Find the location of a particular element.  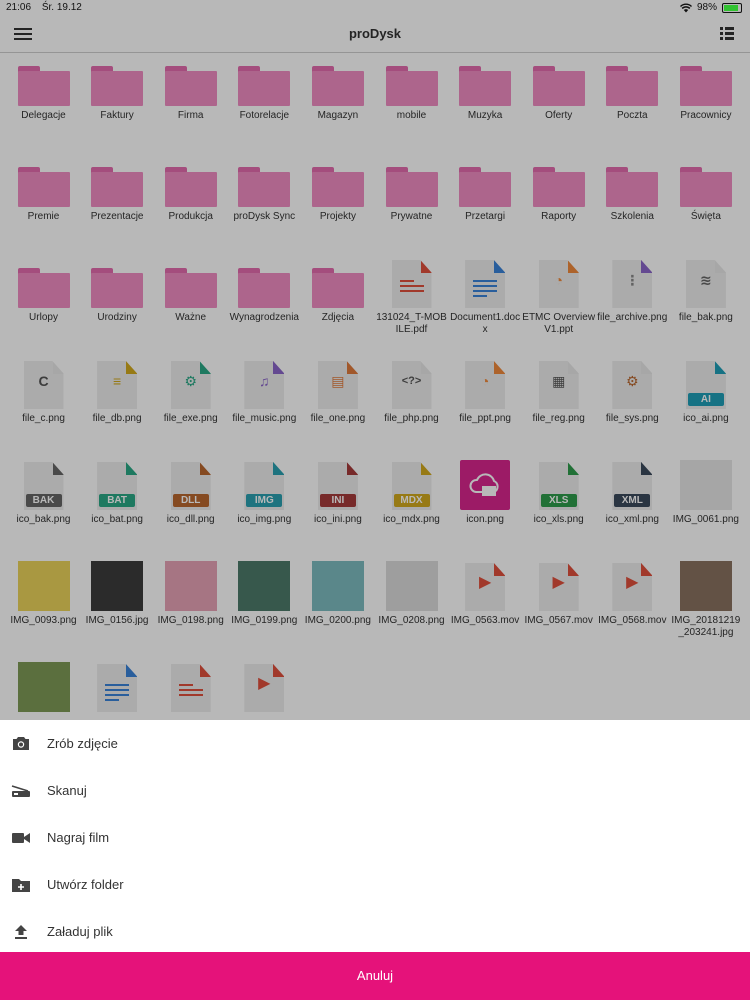

status-date: Śr. 19.12 is located at coordinates (61, 7).